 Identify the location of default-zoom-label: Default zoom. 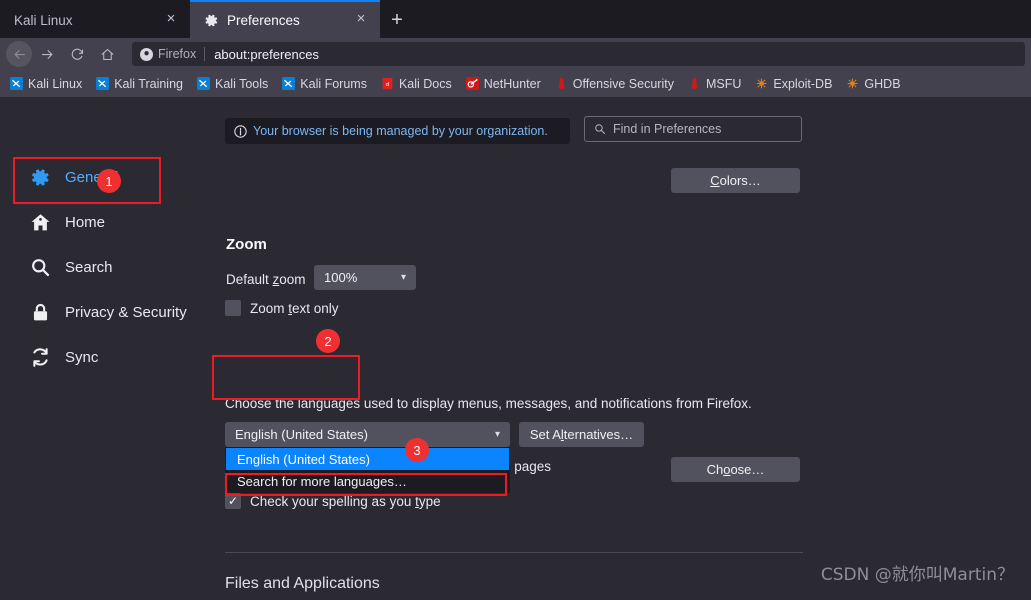
(266, 279).